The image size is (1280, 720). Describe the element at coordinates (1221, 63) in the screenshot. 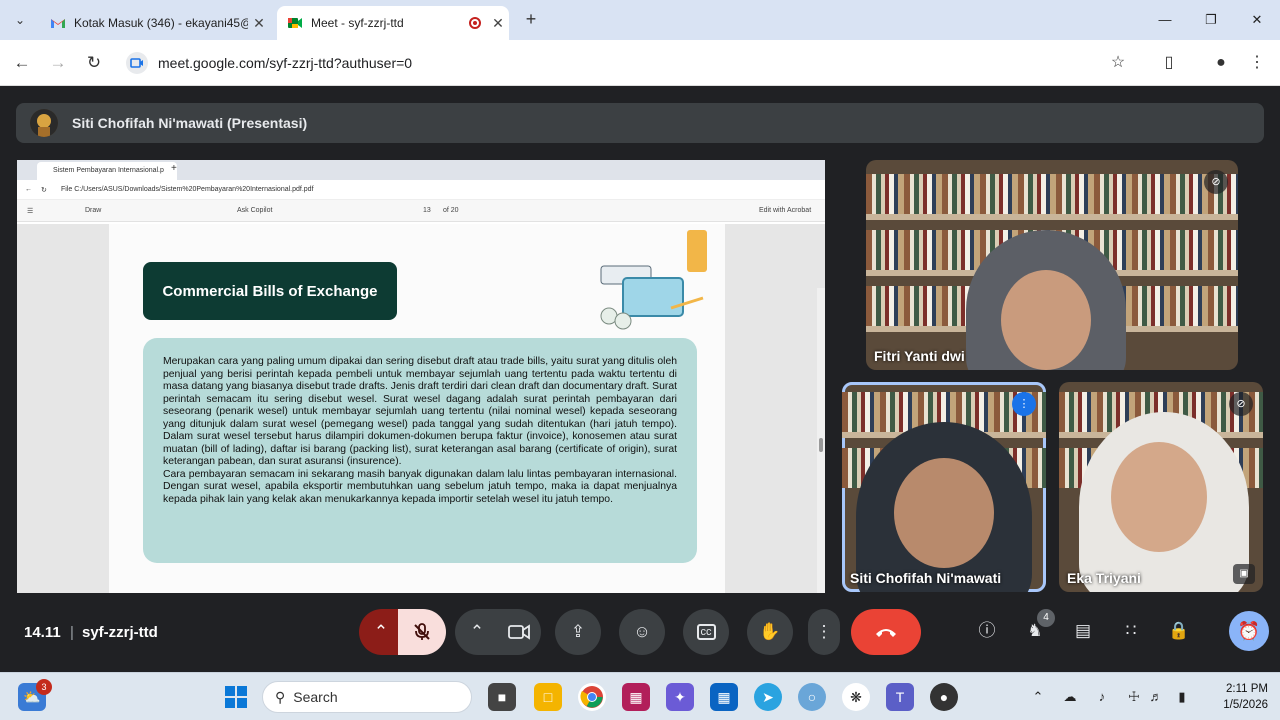

I see `profile-avatar-icon: ●` at that location.